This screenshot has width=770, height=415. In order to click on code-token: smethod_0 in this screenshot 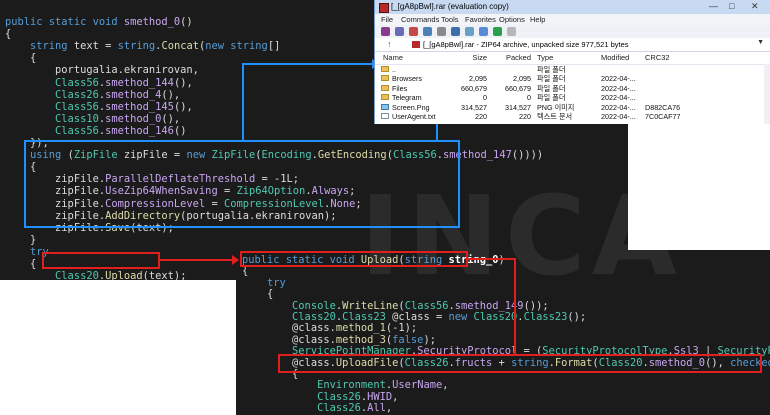, I will do `click(133, 118)`.